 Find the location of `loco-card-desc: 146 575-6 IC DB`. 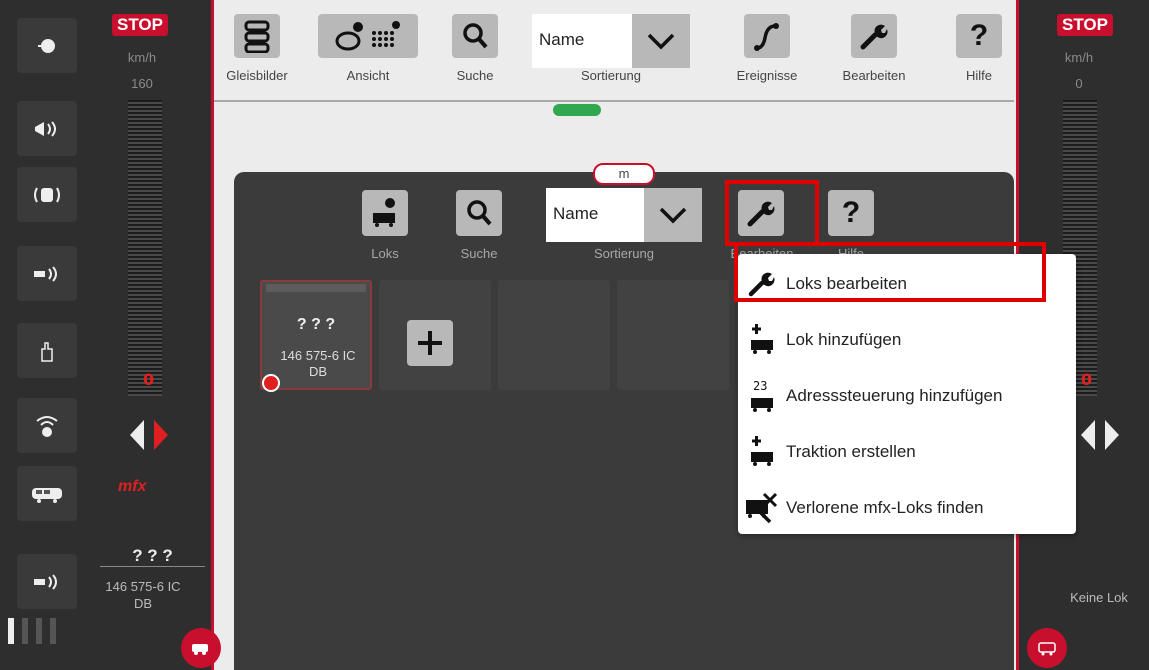

loco-card-desc: 146 575-6 IC DB is located at coordinates (318, 363).